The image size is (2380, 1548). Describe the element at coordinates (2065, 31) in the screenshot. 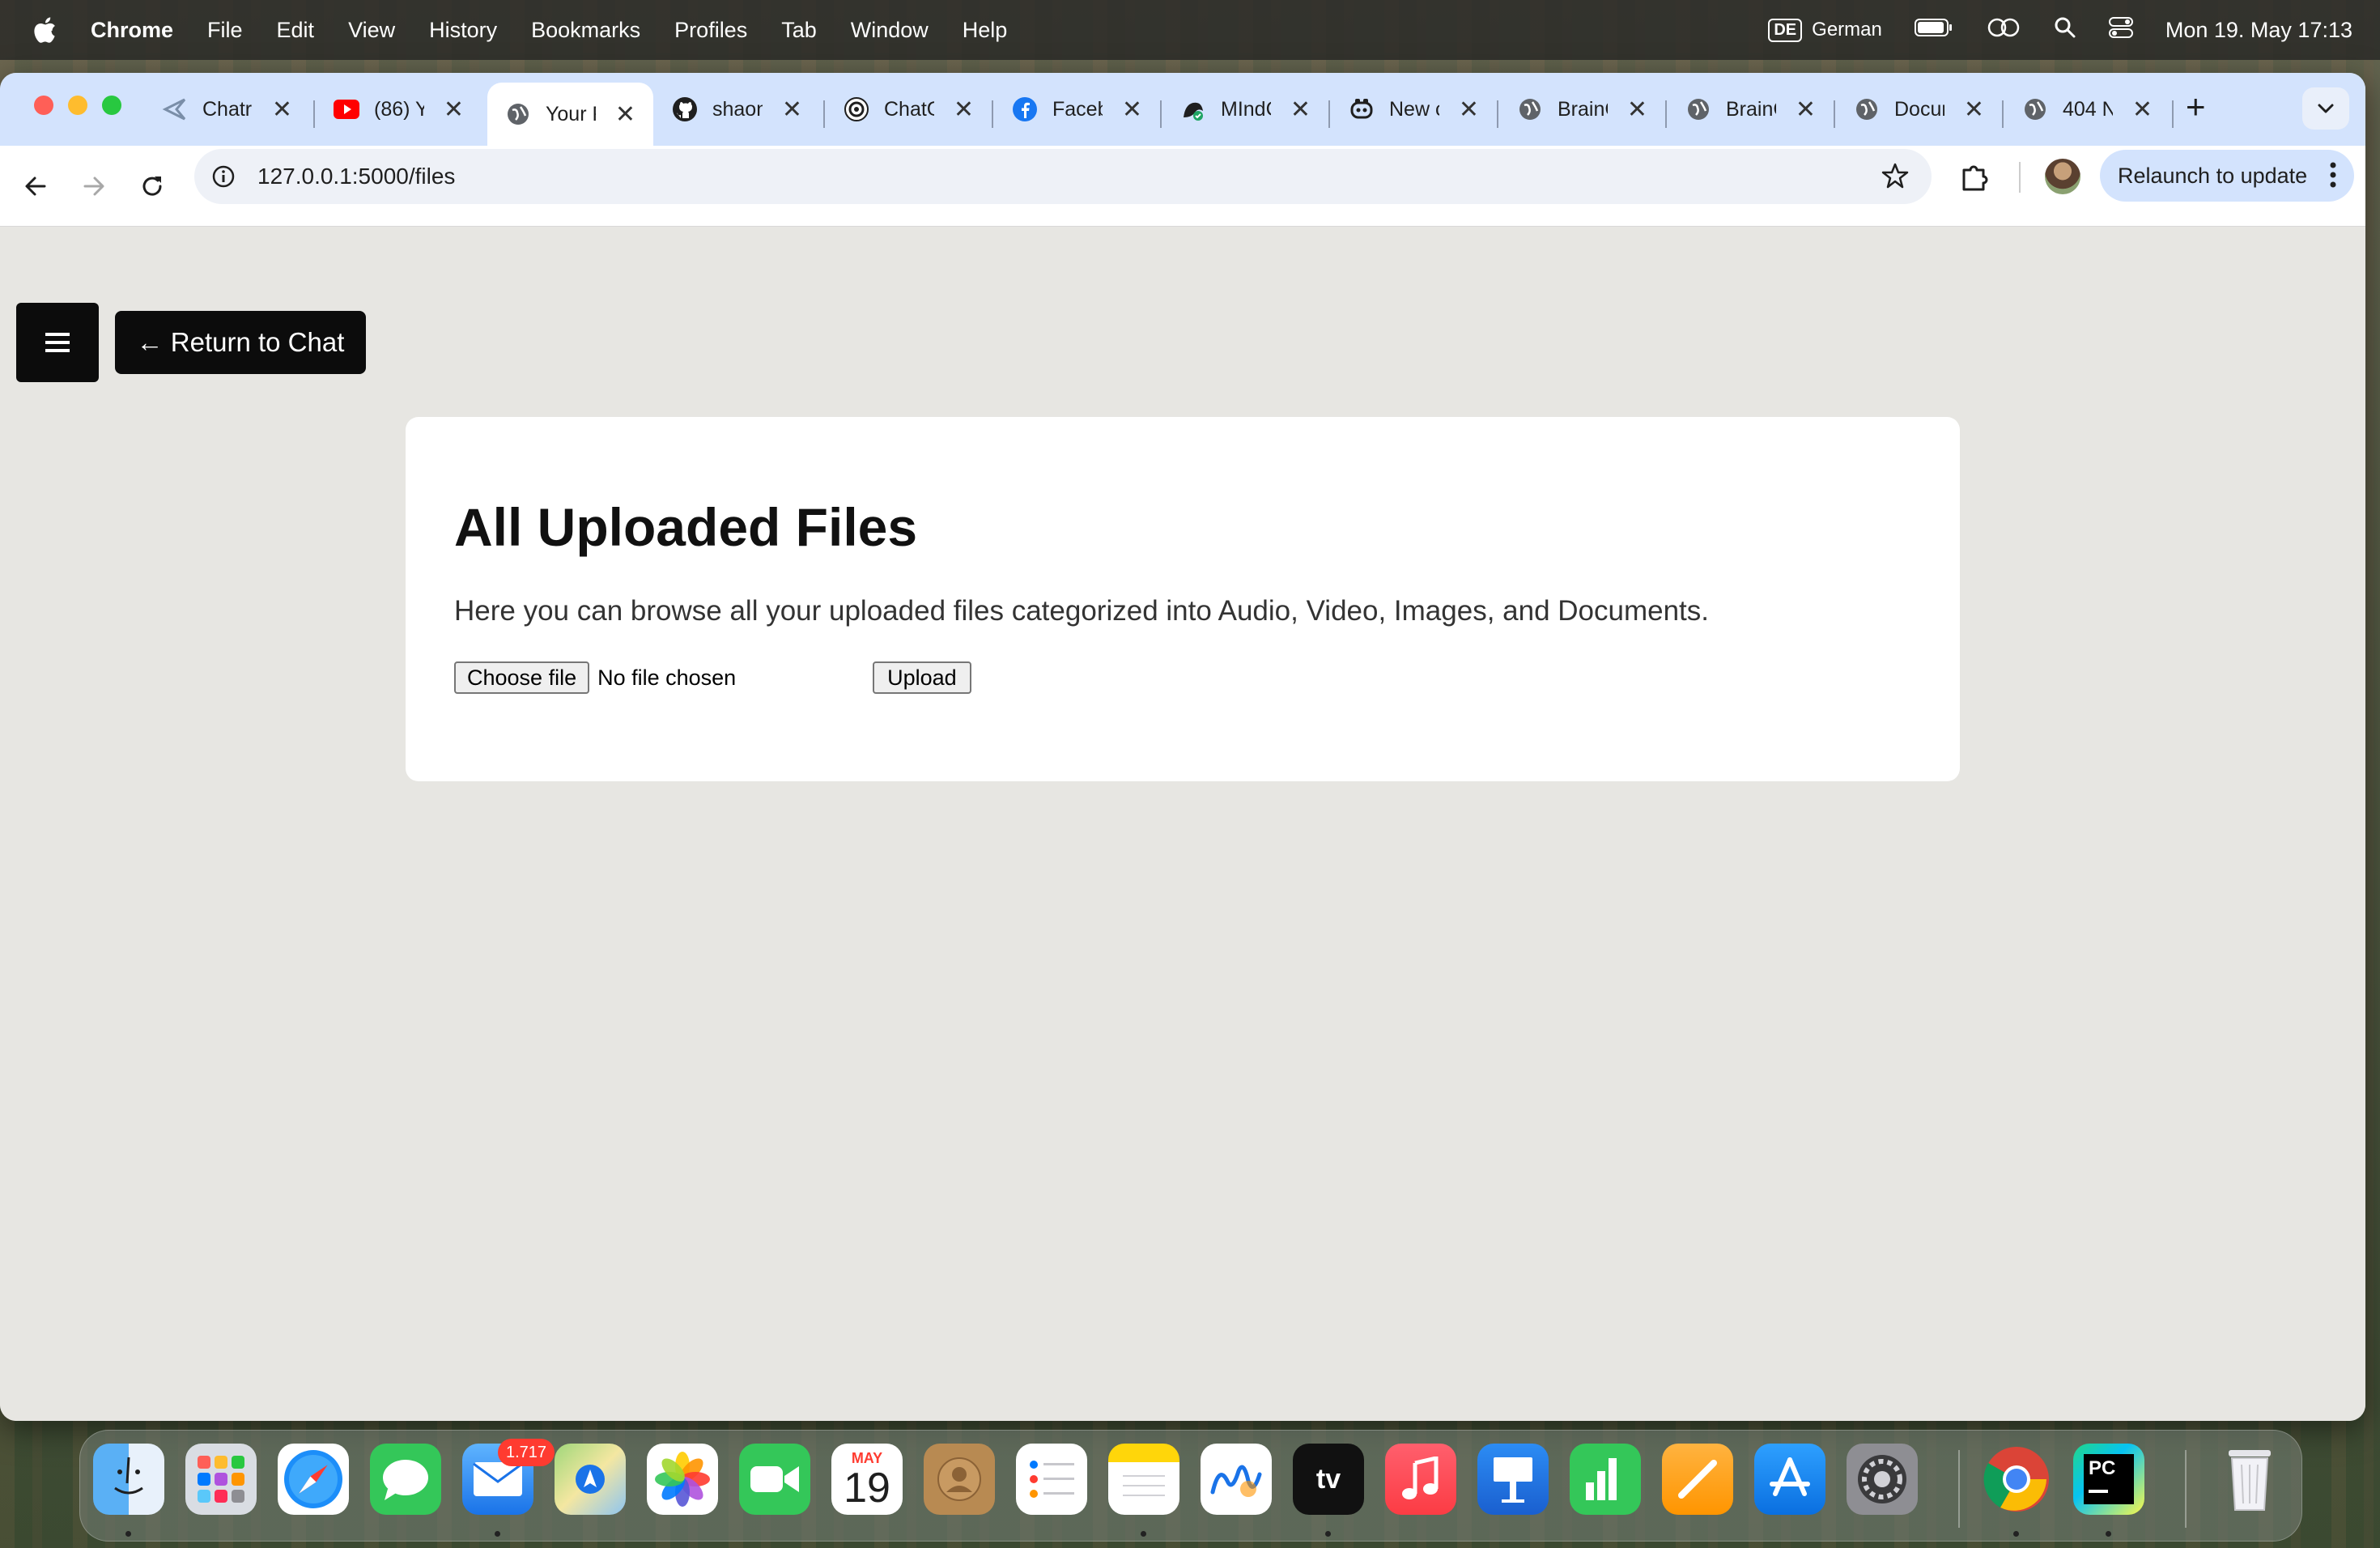

I see `spotlight-search-icon` at that location.